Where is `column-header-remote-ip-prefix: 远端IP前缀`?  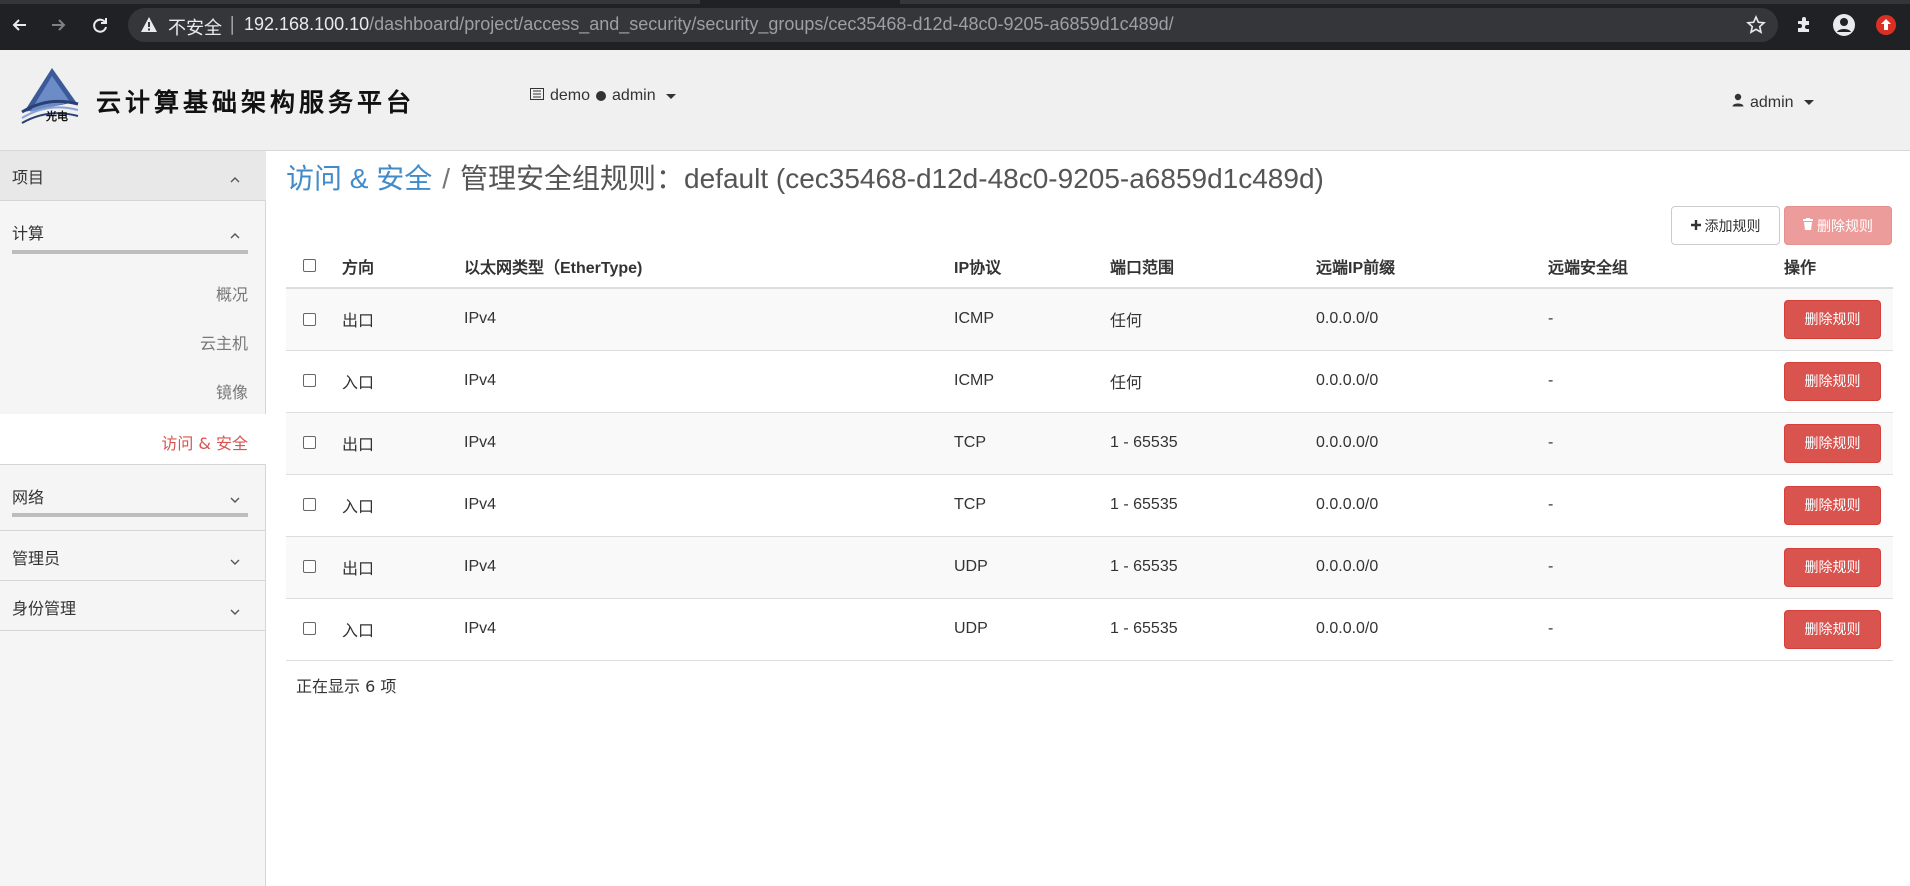 column-header-remote-ip-prefix: 远端IP前缀 is located at coordinates (1432, 267).